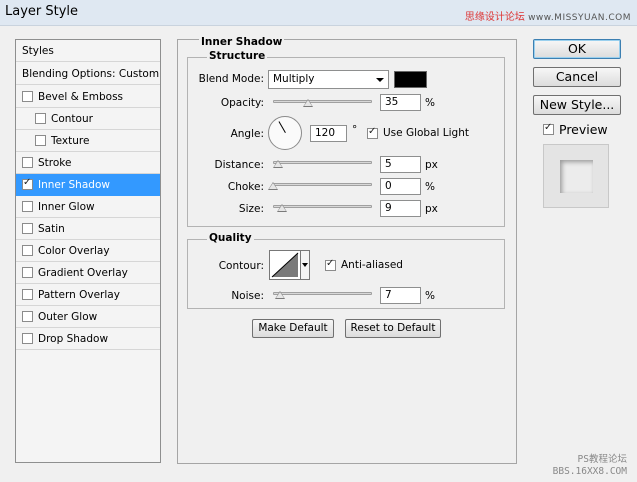  I want to click on contour-curve-icon, so click(285, 265).